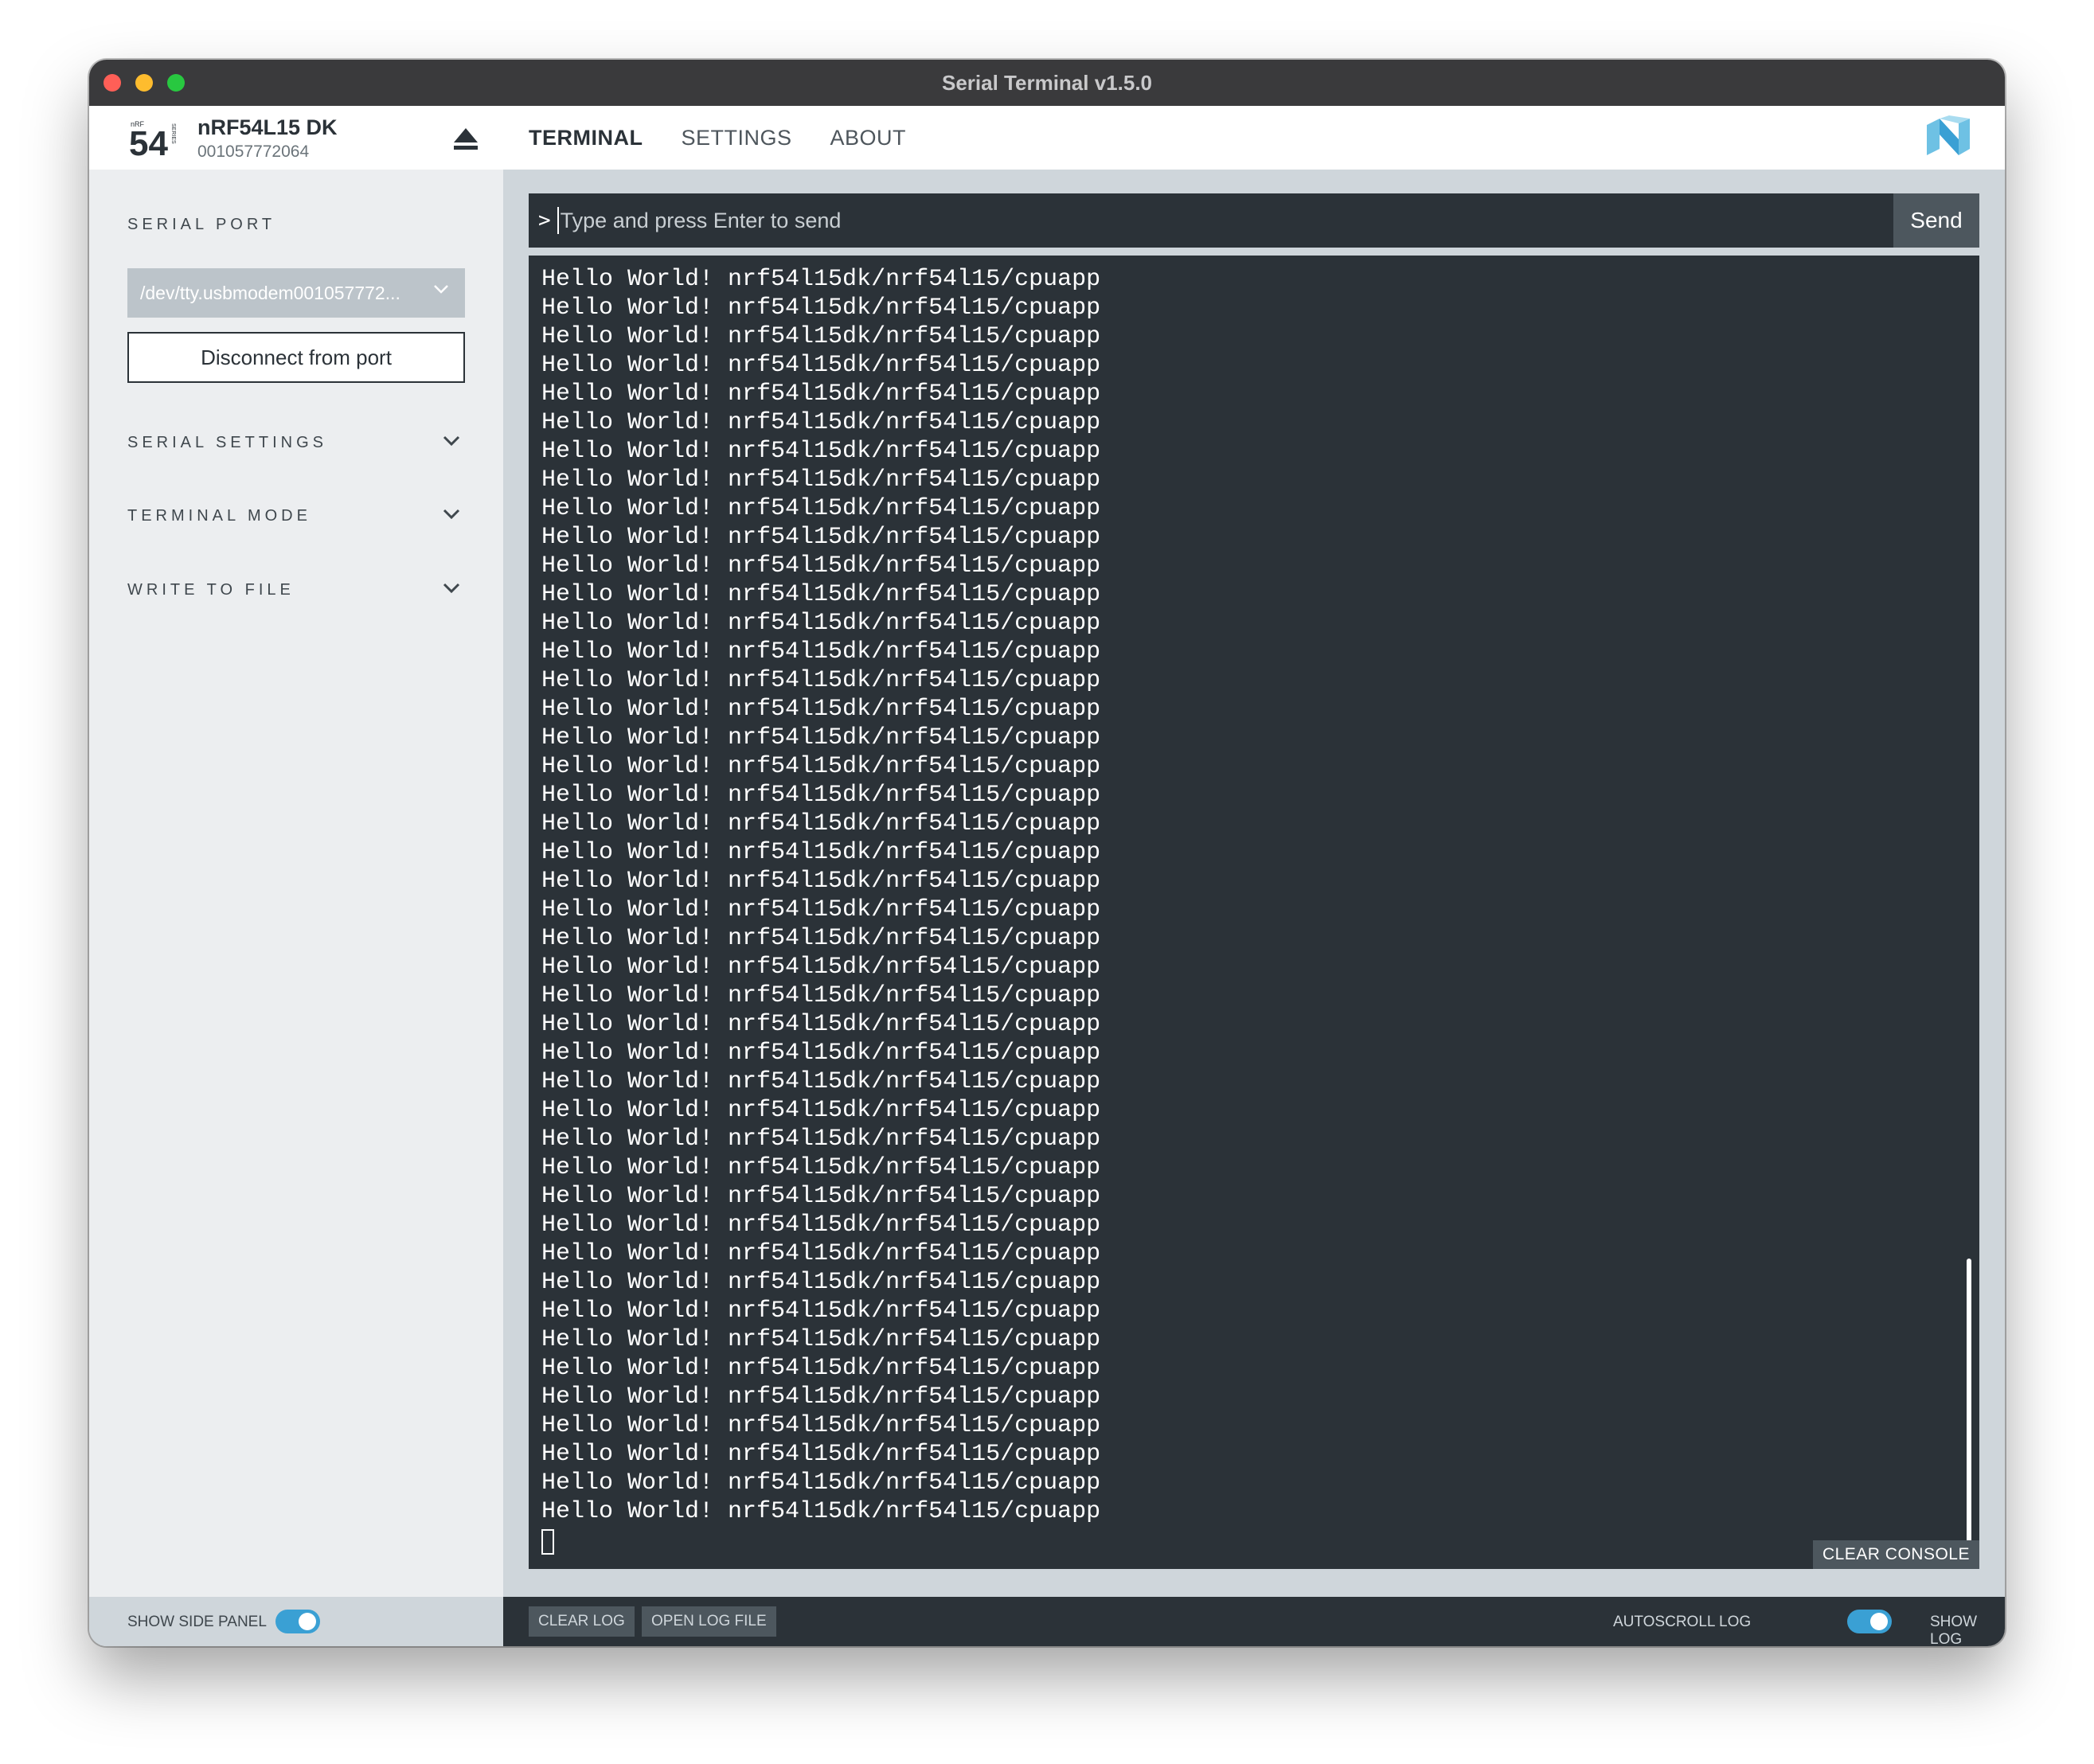 Image resolution: width=2094 pixels, height=1764 pixels. I want to click on window-title: Serial Terminal v1.5.0, so click(1047, 82).